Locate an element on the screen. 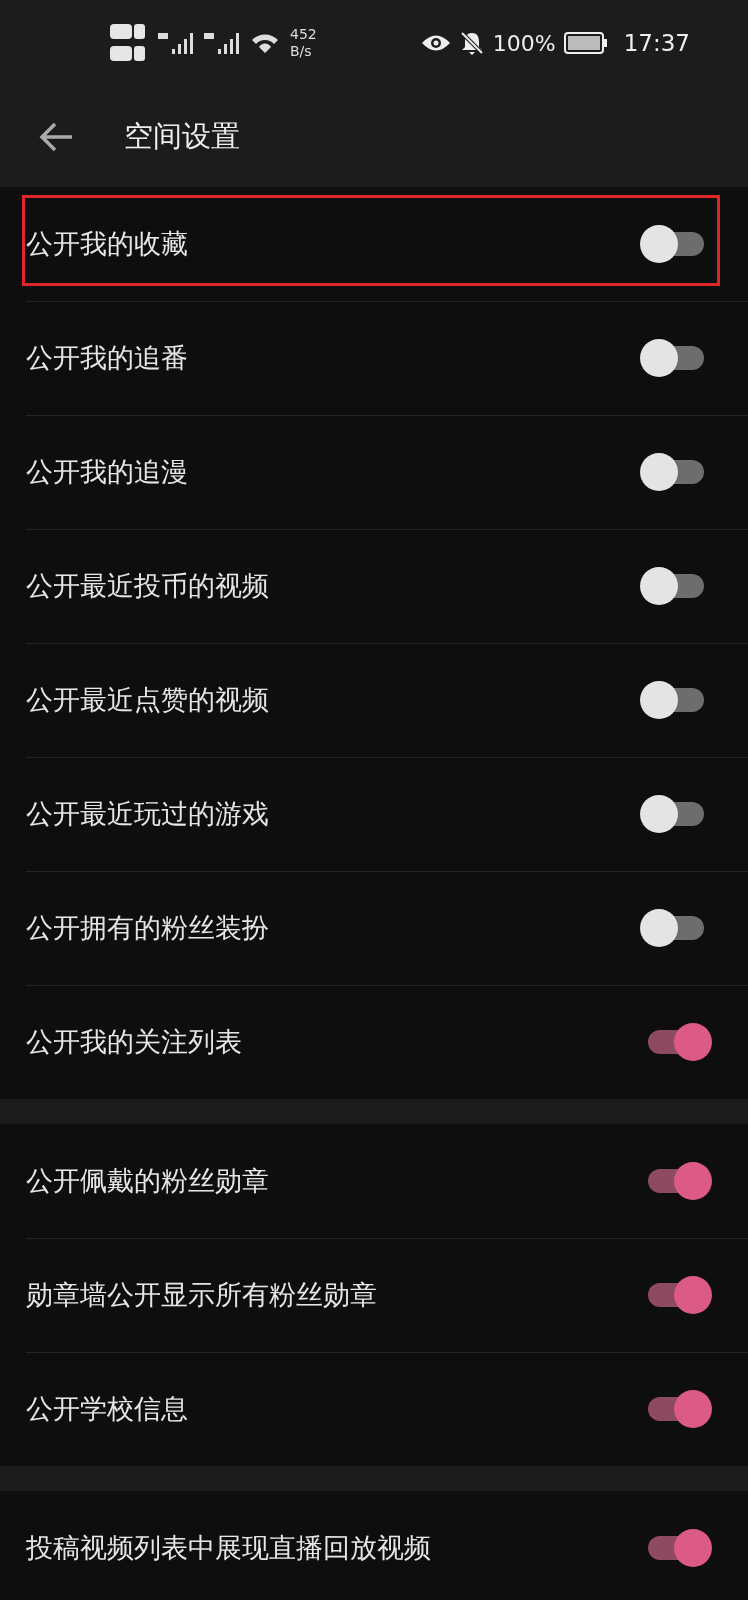  setting-label: 公开我的收藏 is located at coordinates (107, 244).